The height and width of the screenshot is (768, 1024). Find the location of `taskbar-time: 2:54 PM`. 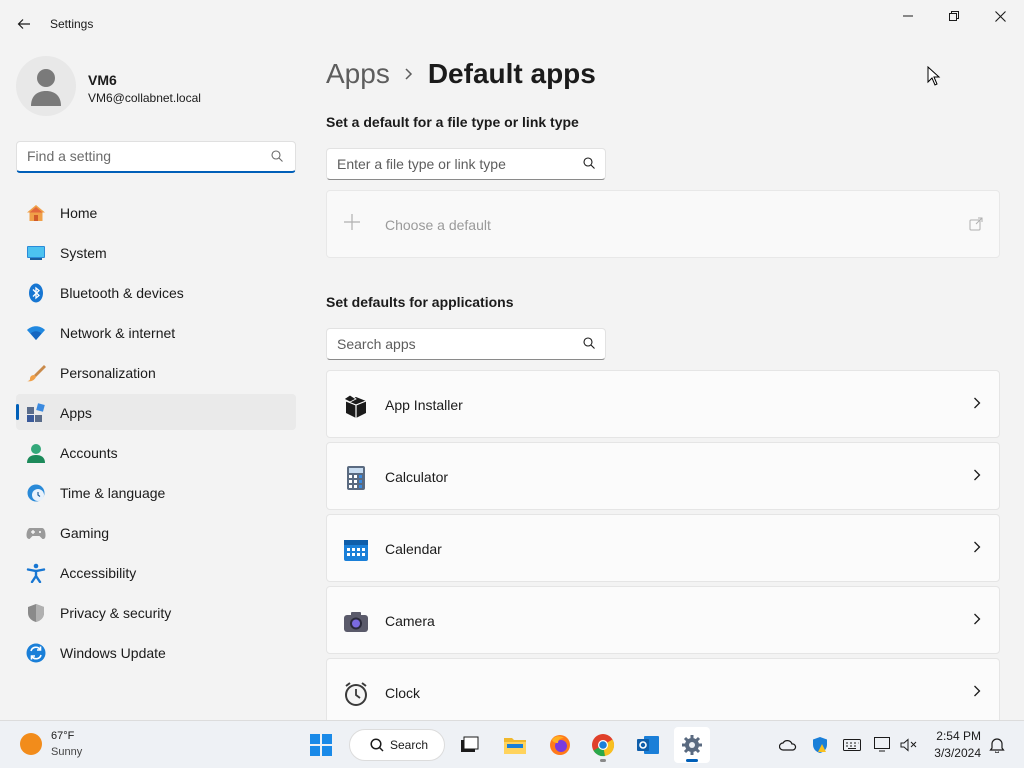

taskbar-time: 2:54 PM is located at coordinates (958, 736).